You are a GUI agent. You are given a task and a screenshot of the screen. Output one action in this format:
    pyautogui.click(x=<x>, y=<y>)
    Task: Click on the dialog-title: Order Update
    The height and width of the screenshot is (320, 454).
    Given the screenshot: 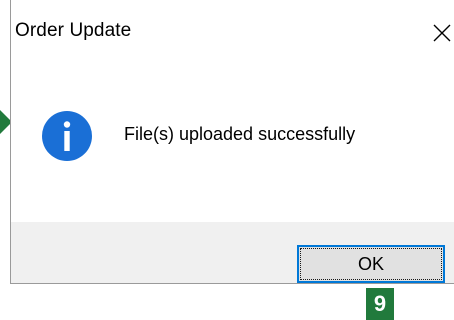 What is the action you would take?
    pyautogui.click(x=73, y=30)
    